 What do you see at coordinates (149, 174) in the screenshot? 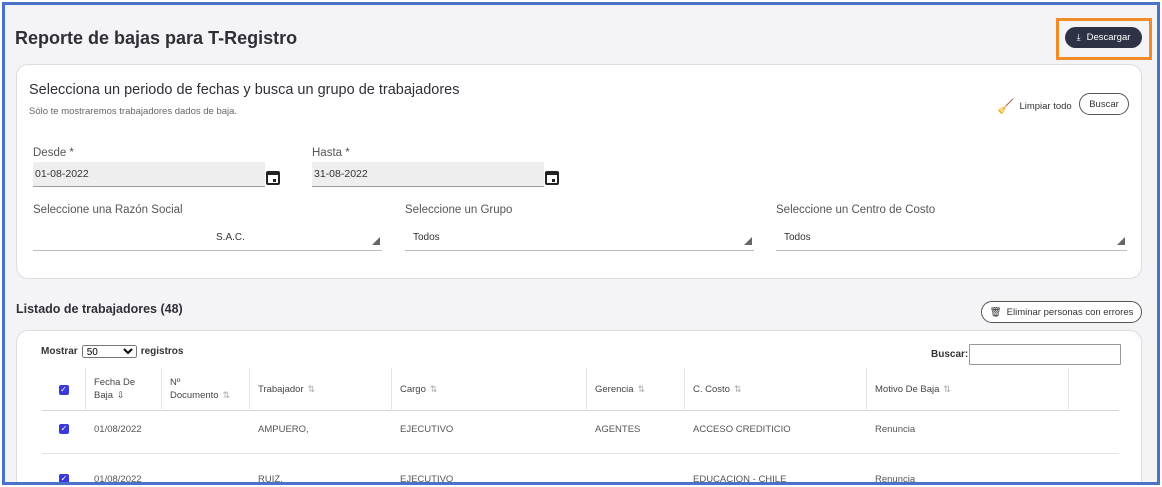
I see `desde-field: 01-08-2022` at bounding box center [149, 174].